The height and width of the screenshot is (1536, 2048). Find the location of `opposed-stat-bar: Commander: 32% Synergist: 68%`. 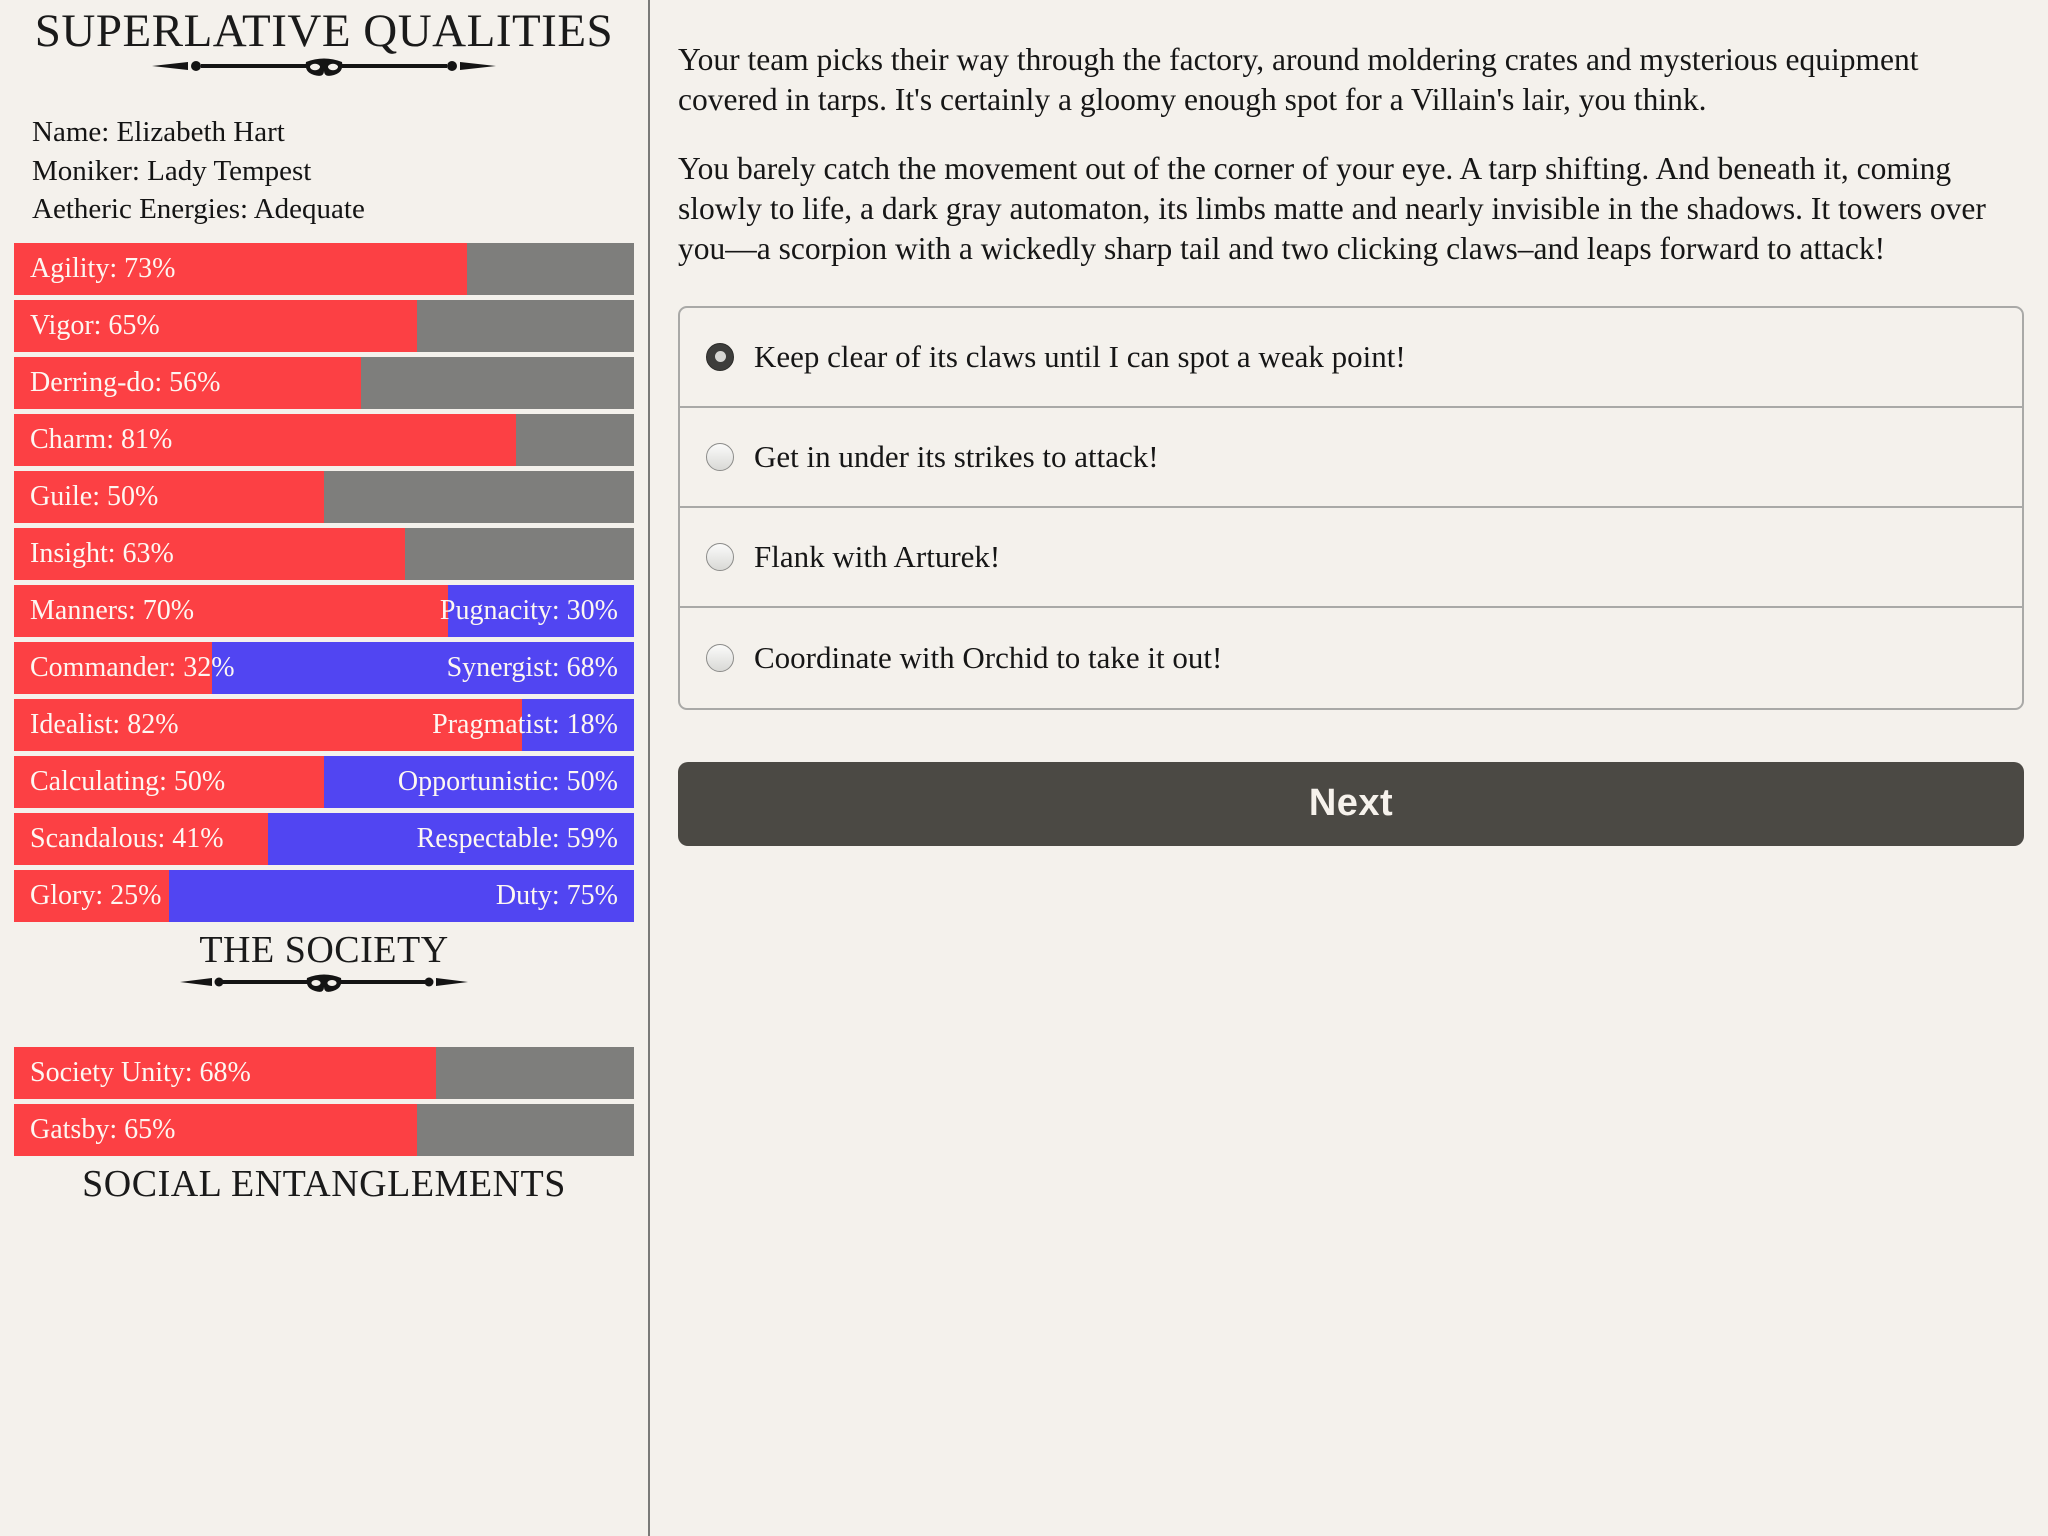

opposed-stat-bar: Commander: 32% Synergist: 68% is located at coordinates (324, 667).